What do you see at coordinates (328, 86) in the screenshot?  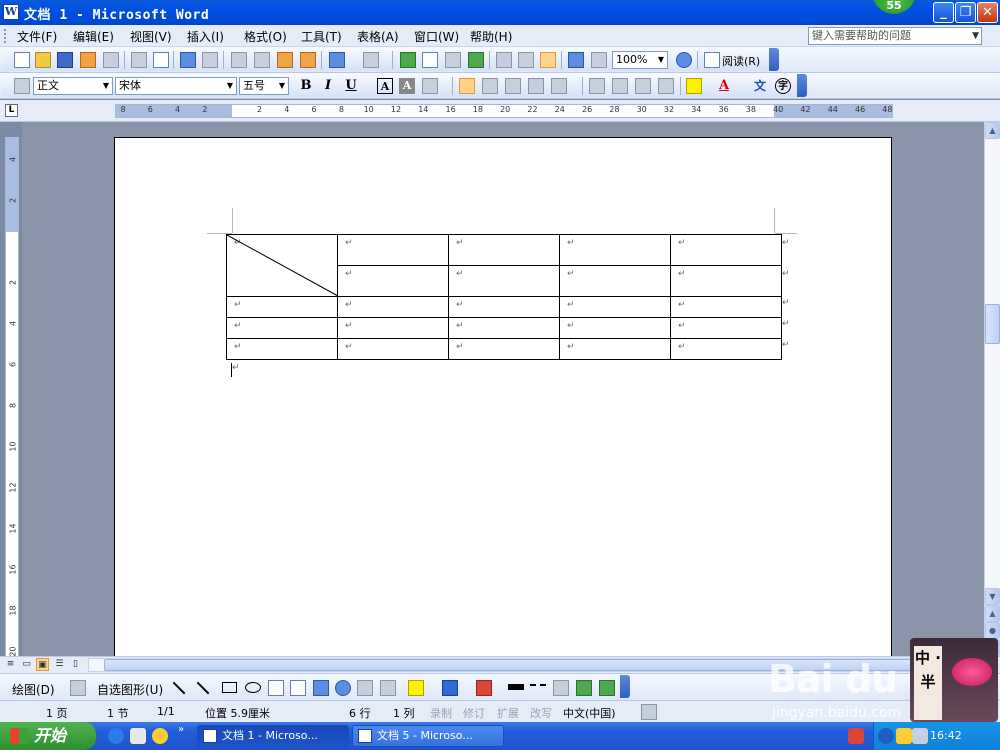 I see `italic-button: I` at bounding box center [328, 86].